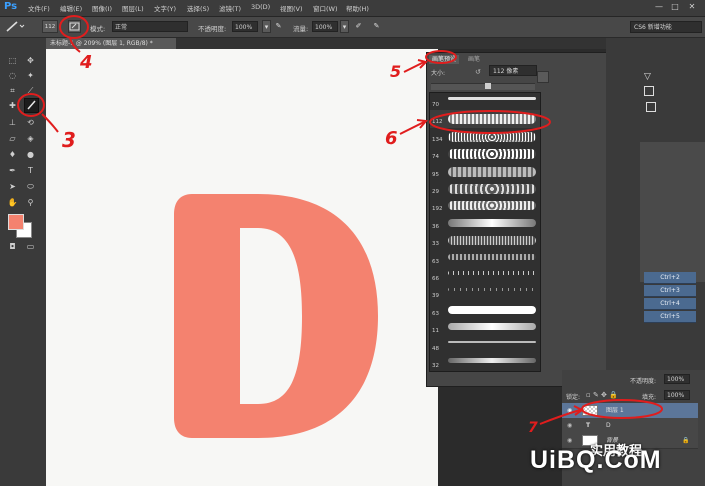 This screenshot has width=705, height=486. What do you see at coordinates (12, 105) in the screenshot?
I see `healing-tool-icon: ✚` at bounding box center [12, 105].